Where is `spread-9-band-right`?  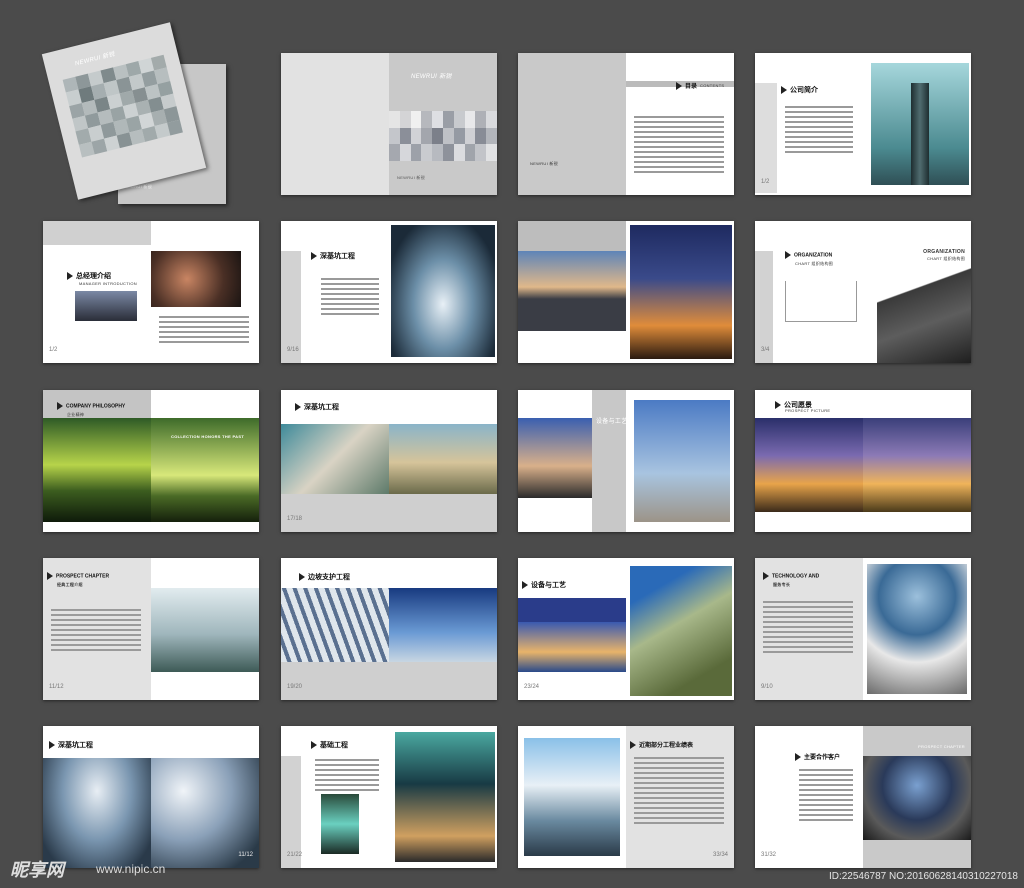
spread-9-band-right is located at coordinates (443, 513).